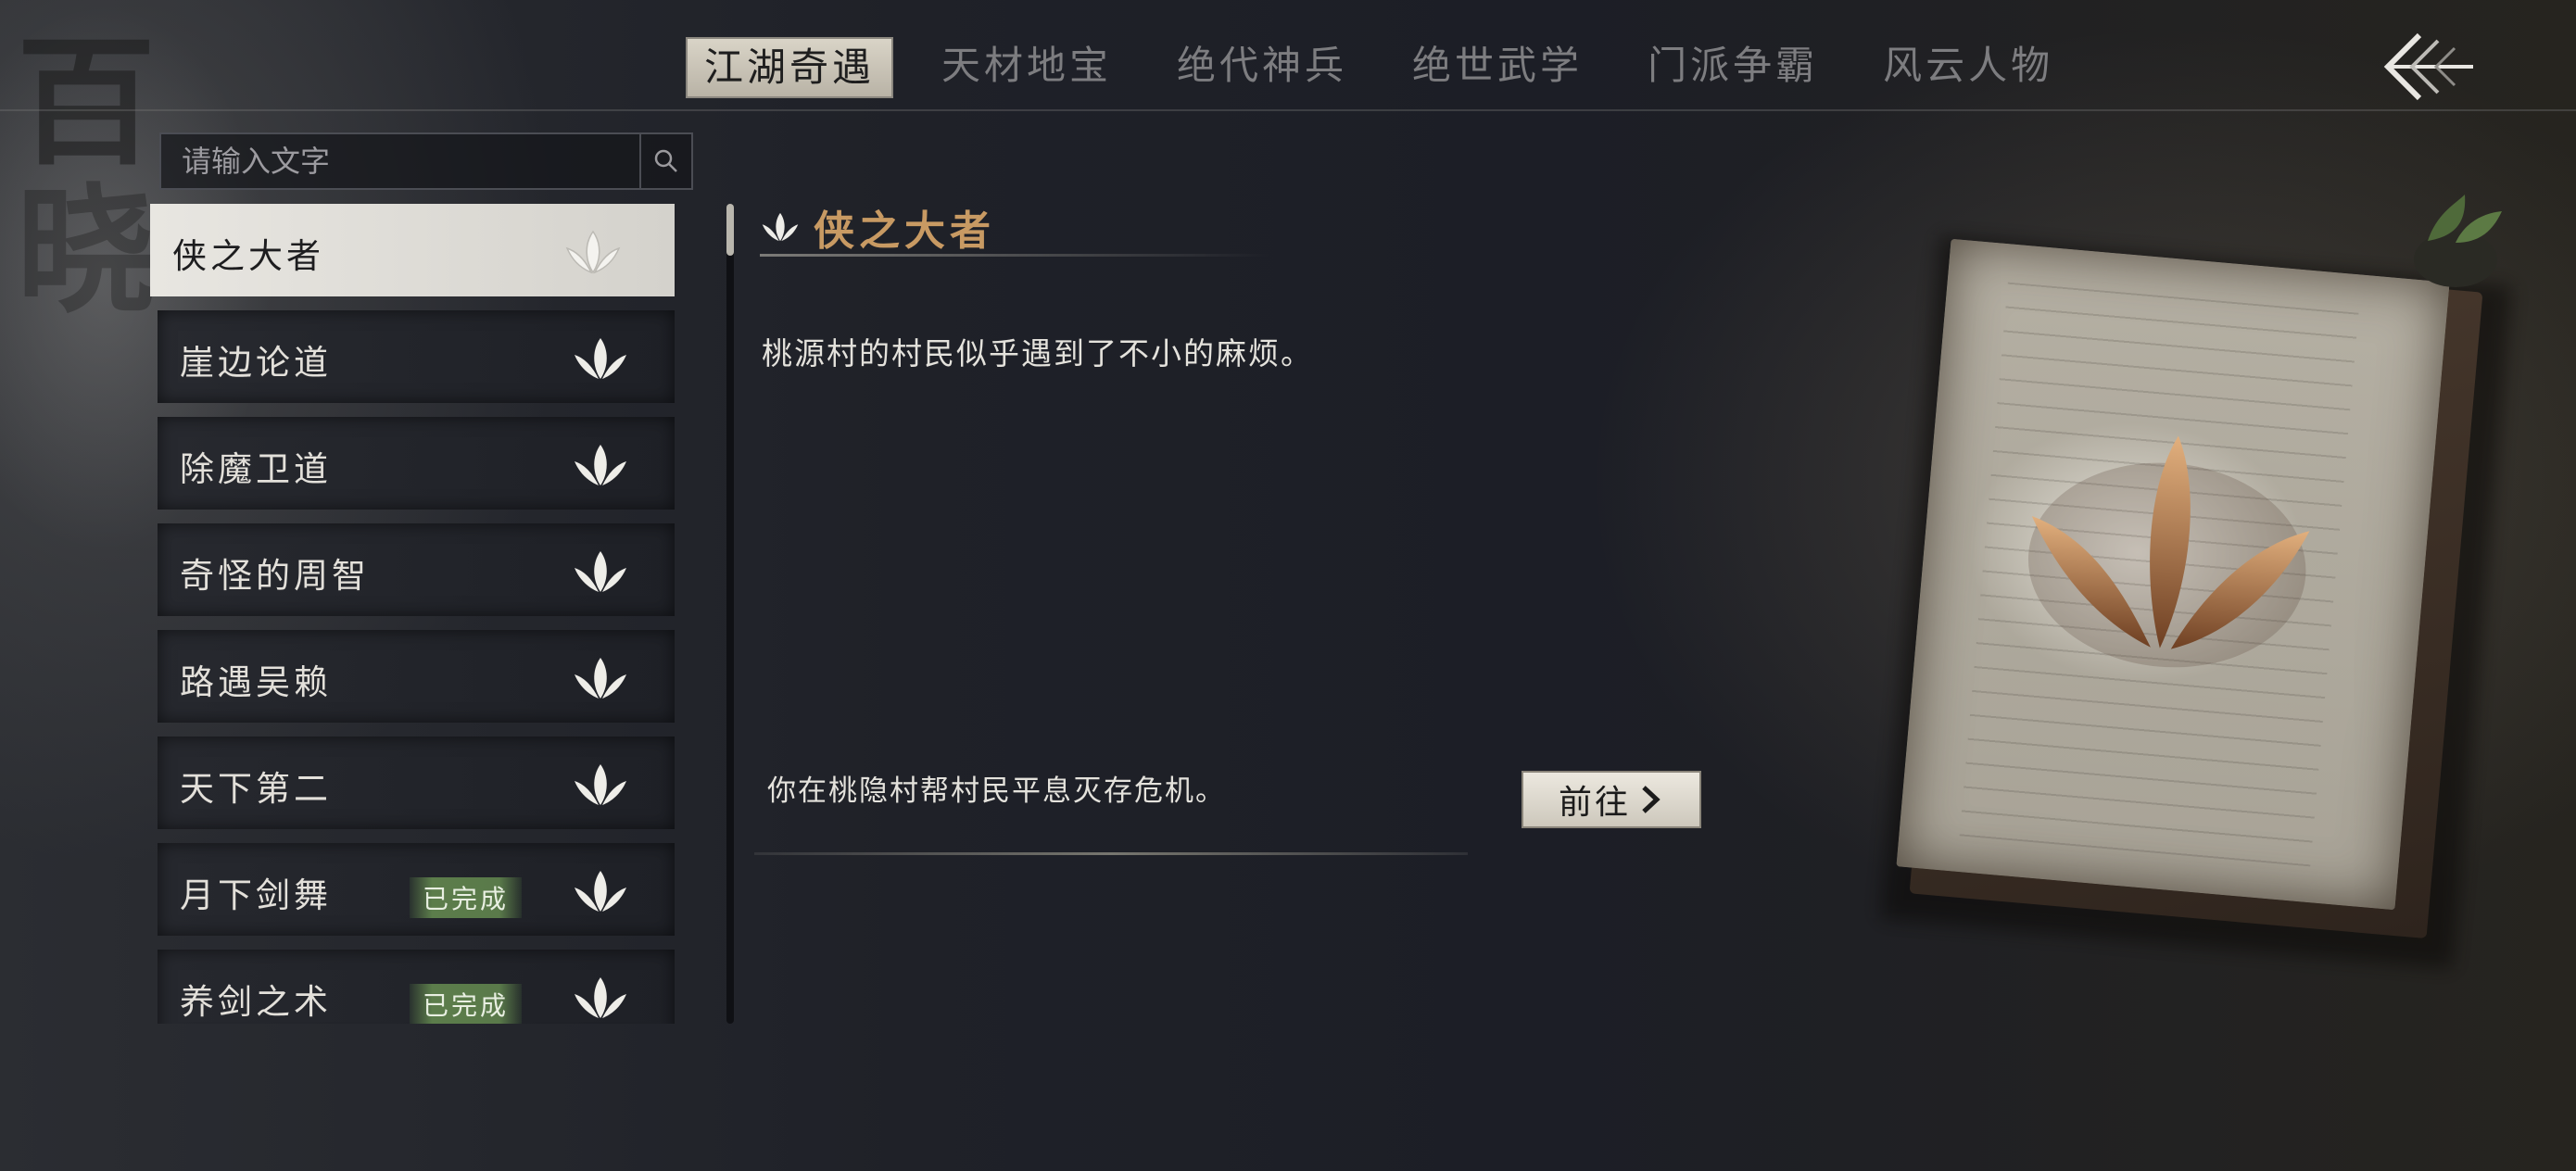 The width and height of the screenshot is (2576, 1171). What do you see at coordinates (1015, 256) in the screenshot?
I see `title-divider` at bounding box center [1015, 256].